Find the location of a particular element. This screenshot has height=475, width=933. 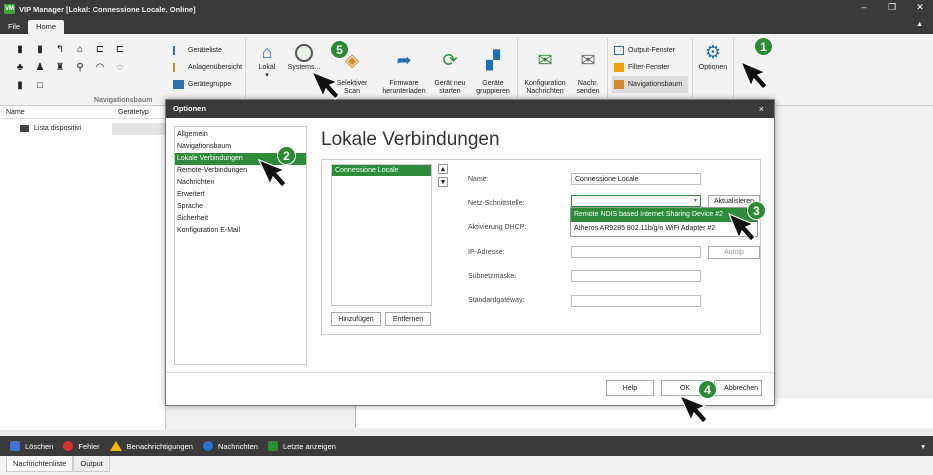

step-badge-5: 5 is located at coordinates (339, 49).